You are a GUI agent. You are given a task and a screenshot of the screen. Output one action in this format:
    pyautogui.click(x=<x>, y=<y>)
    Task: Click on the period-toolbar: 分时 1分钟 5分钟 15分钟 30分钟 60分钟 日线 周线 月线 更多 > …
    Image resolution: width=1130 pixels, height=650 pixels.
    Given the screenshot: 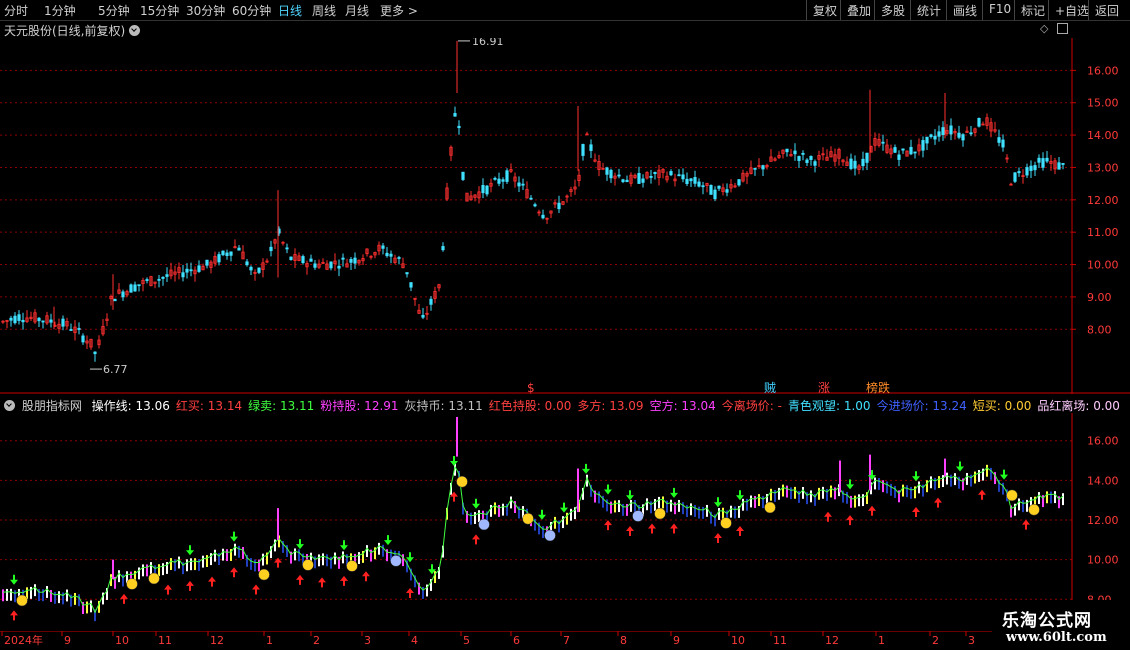 What is the action you would take?
    pyautogui.click(x=565, y=10)
    